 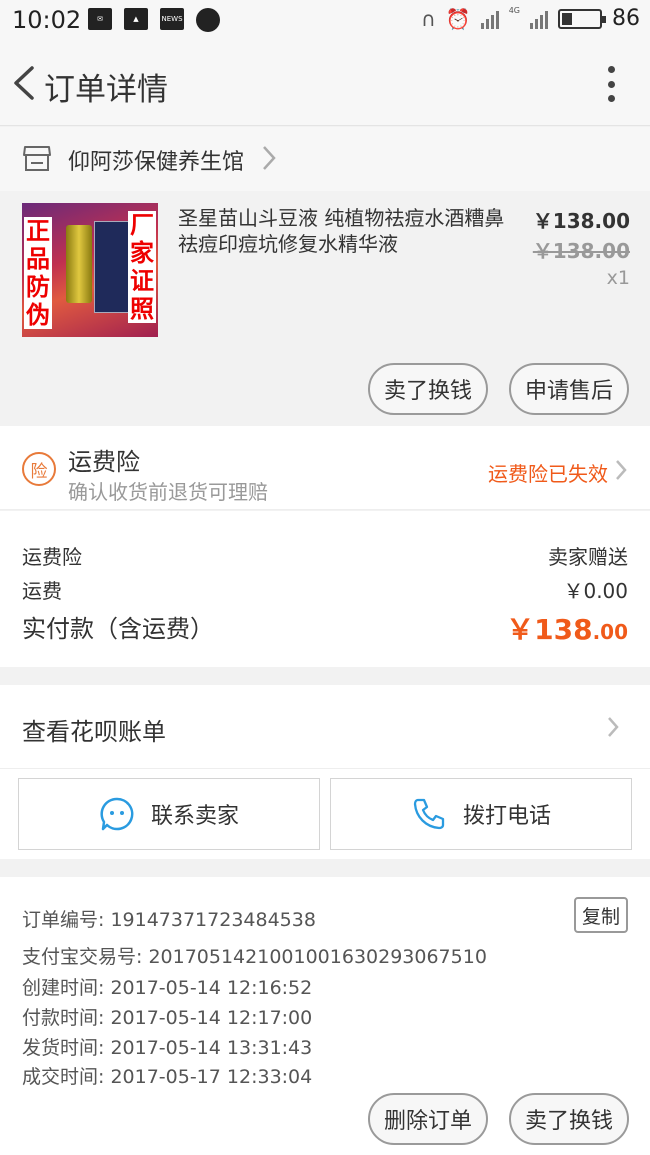 What do you see at coordinates (167, 1018) in the screenshot?
I see `paid-time: 付款时间: 2017-05-14 12:17:00` at bounding box center [167, 1018].